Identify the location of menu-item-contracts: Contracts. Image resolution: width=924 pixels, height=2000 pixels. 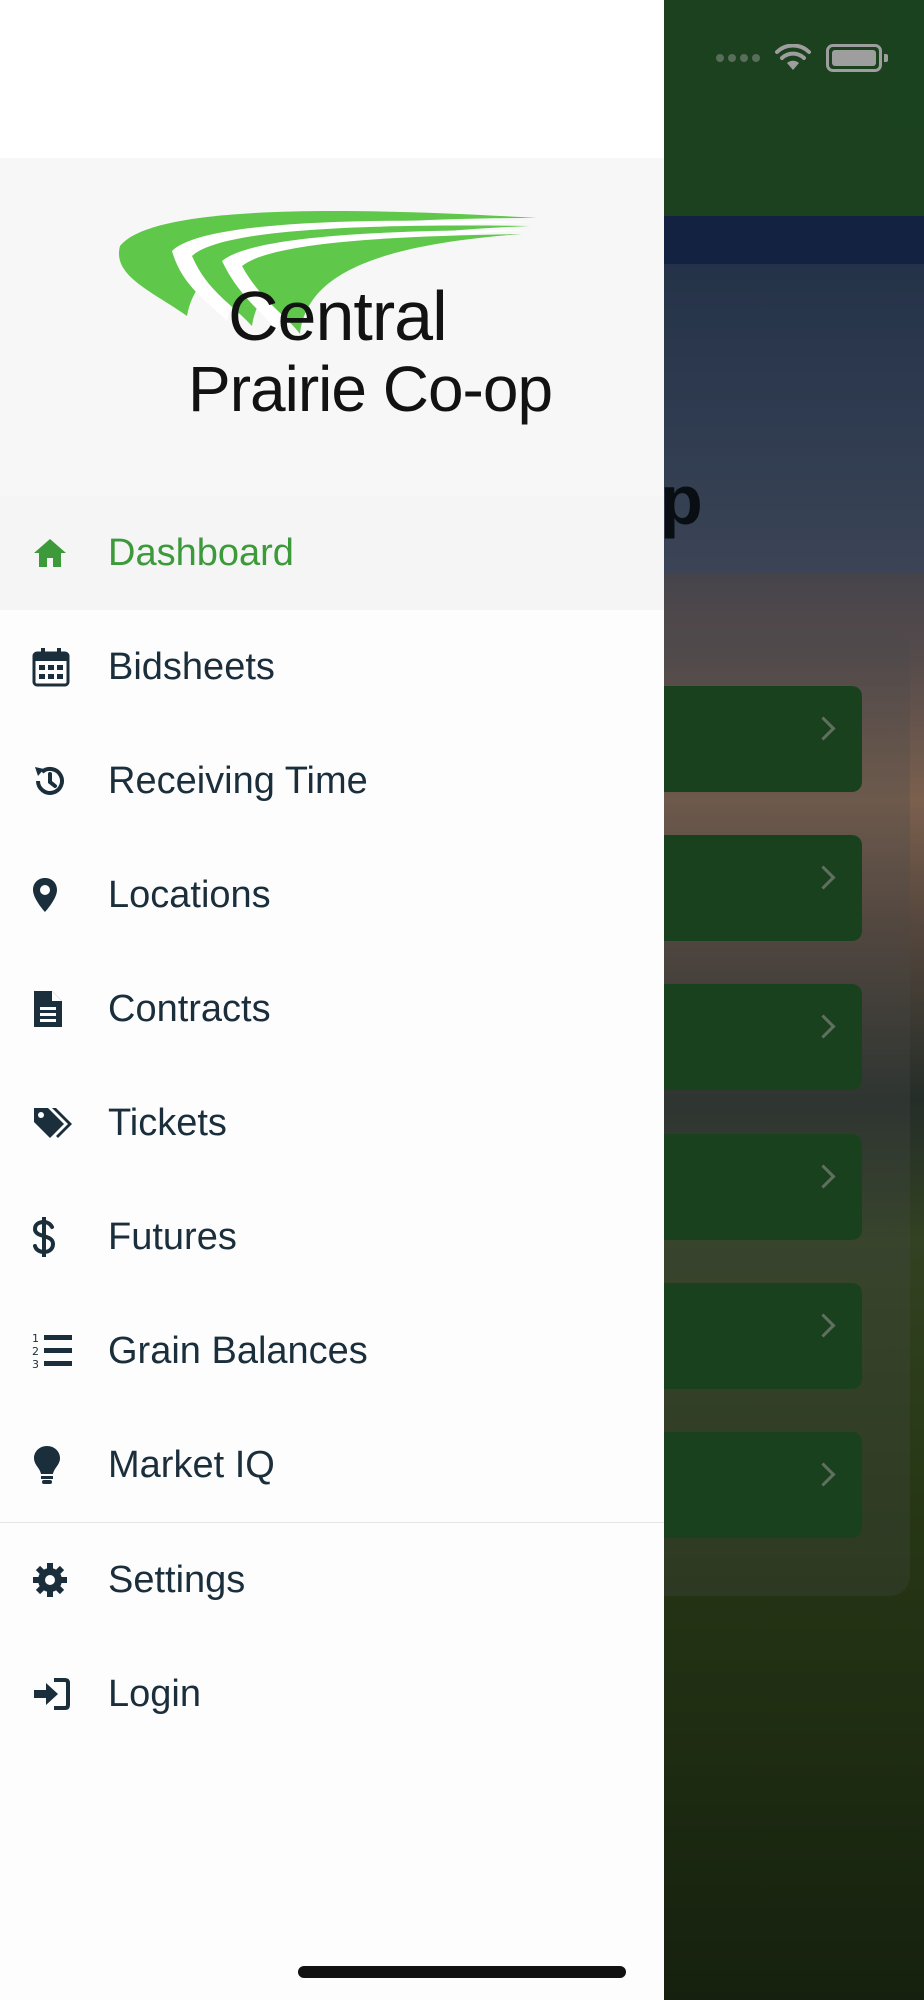
(332, 1009).